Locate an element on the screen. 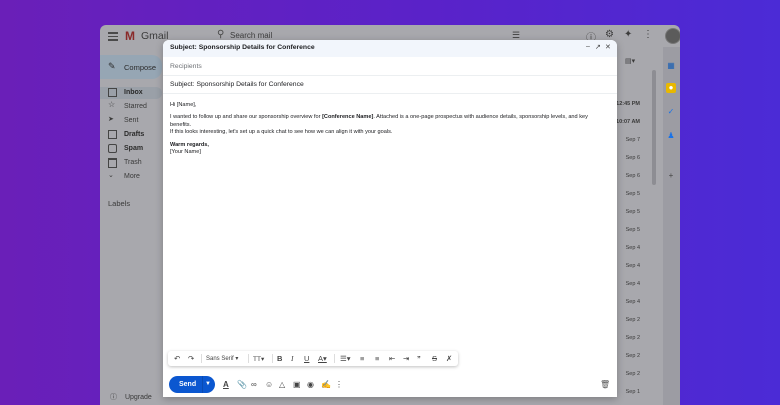  gemini-icon: ✦ is located at coordinates (628, 34).